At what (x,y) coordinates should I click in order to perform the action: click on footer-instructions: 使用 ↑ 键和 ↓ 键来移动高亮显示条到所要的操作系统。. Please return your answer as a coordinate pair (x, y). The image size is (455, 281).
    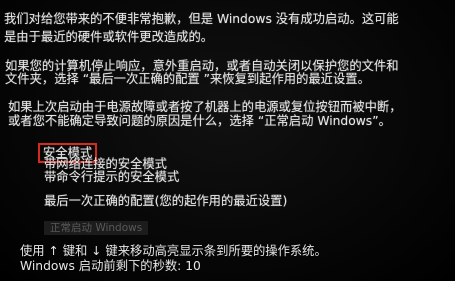
    Looking at the image, I should click on (173, 251).